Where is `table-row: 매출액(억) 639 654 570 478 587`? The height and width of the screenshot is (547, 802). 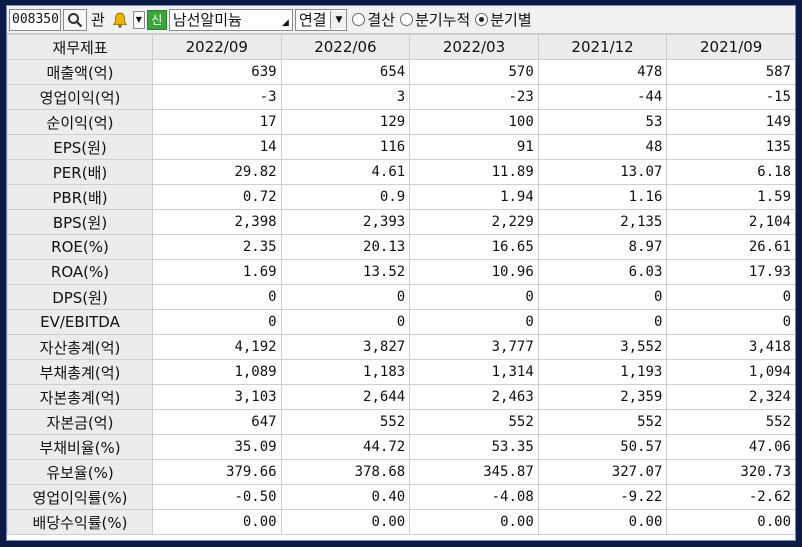 table-row: 매출액(억) 639 654 570 478 587 is located at coordinates (401, 72).